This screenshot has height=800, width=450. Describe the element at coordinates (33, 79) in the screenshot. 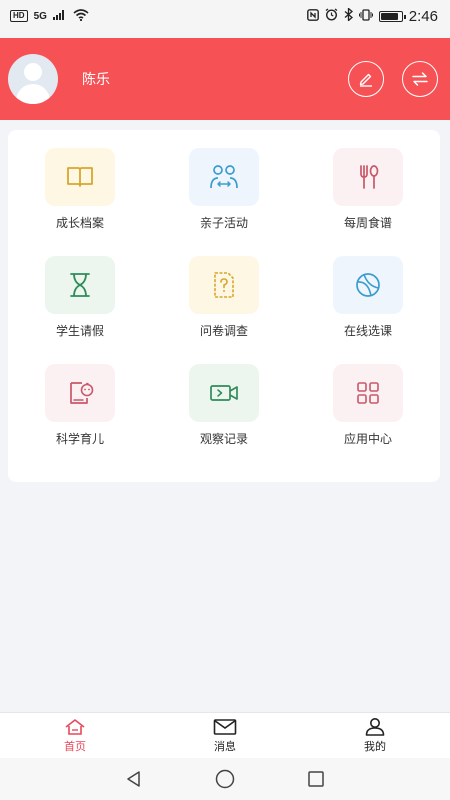

I see `avatar` at that location.